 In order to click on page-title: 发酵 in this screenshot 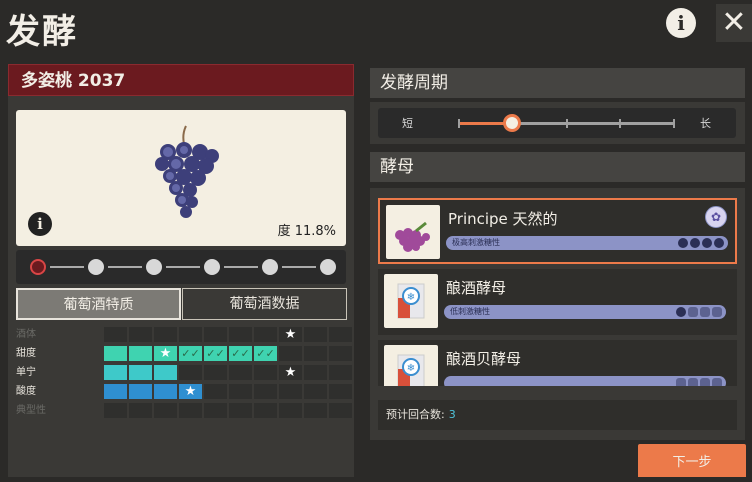, I will do `click(42, 32)`.